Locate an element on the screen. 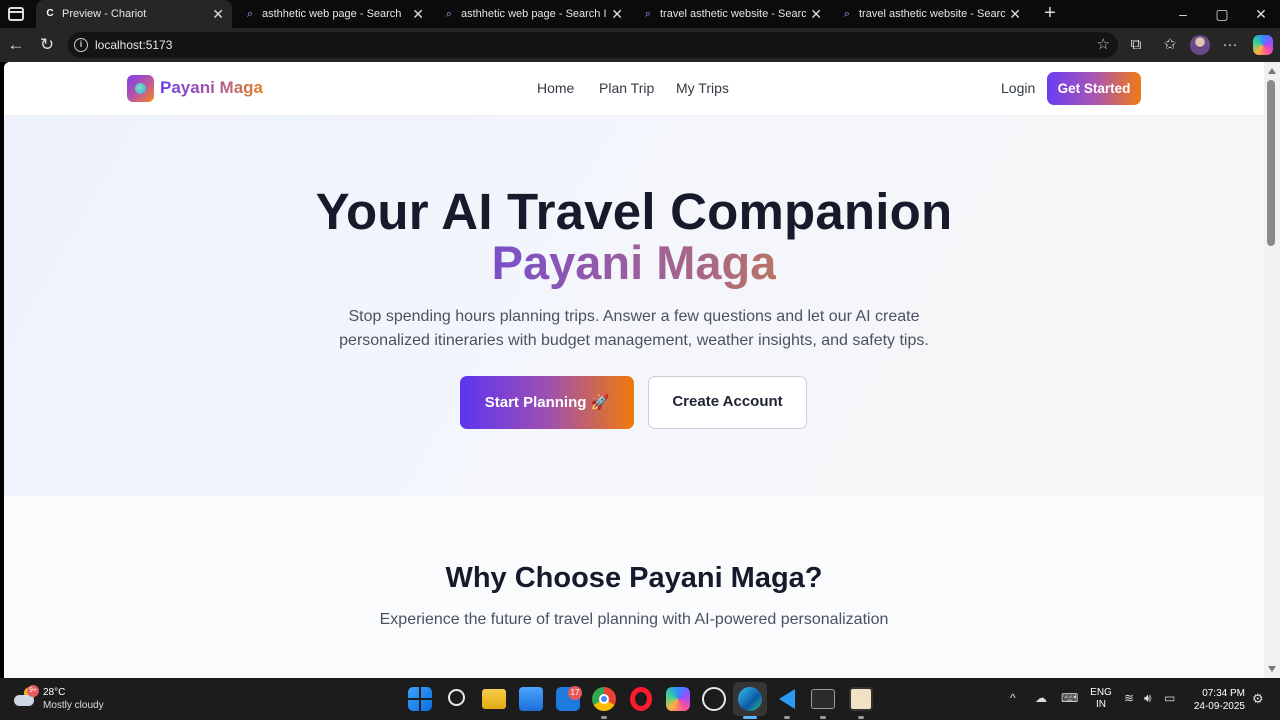 This screenshot has height=720, width=1280. opera-icon is located at coordinates (641, 699).